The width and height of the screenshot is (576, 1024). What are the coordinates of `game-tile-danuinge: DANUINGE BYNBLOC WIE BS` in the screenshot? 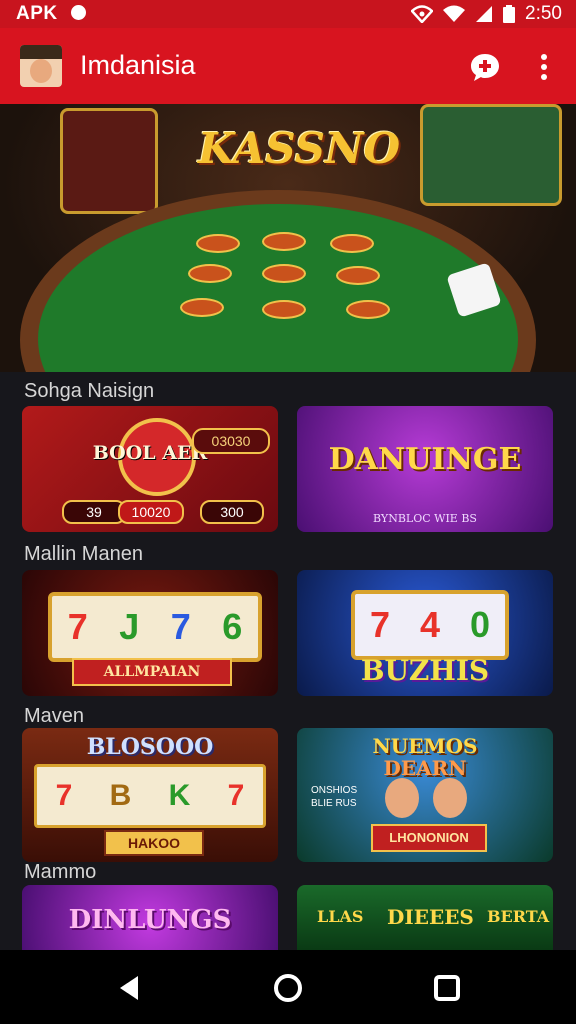 It's located at (425, 469).